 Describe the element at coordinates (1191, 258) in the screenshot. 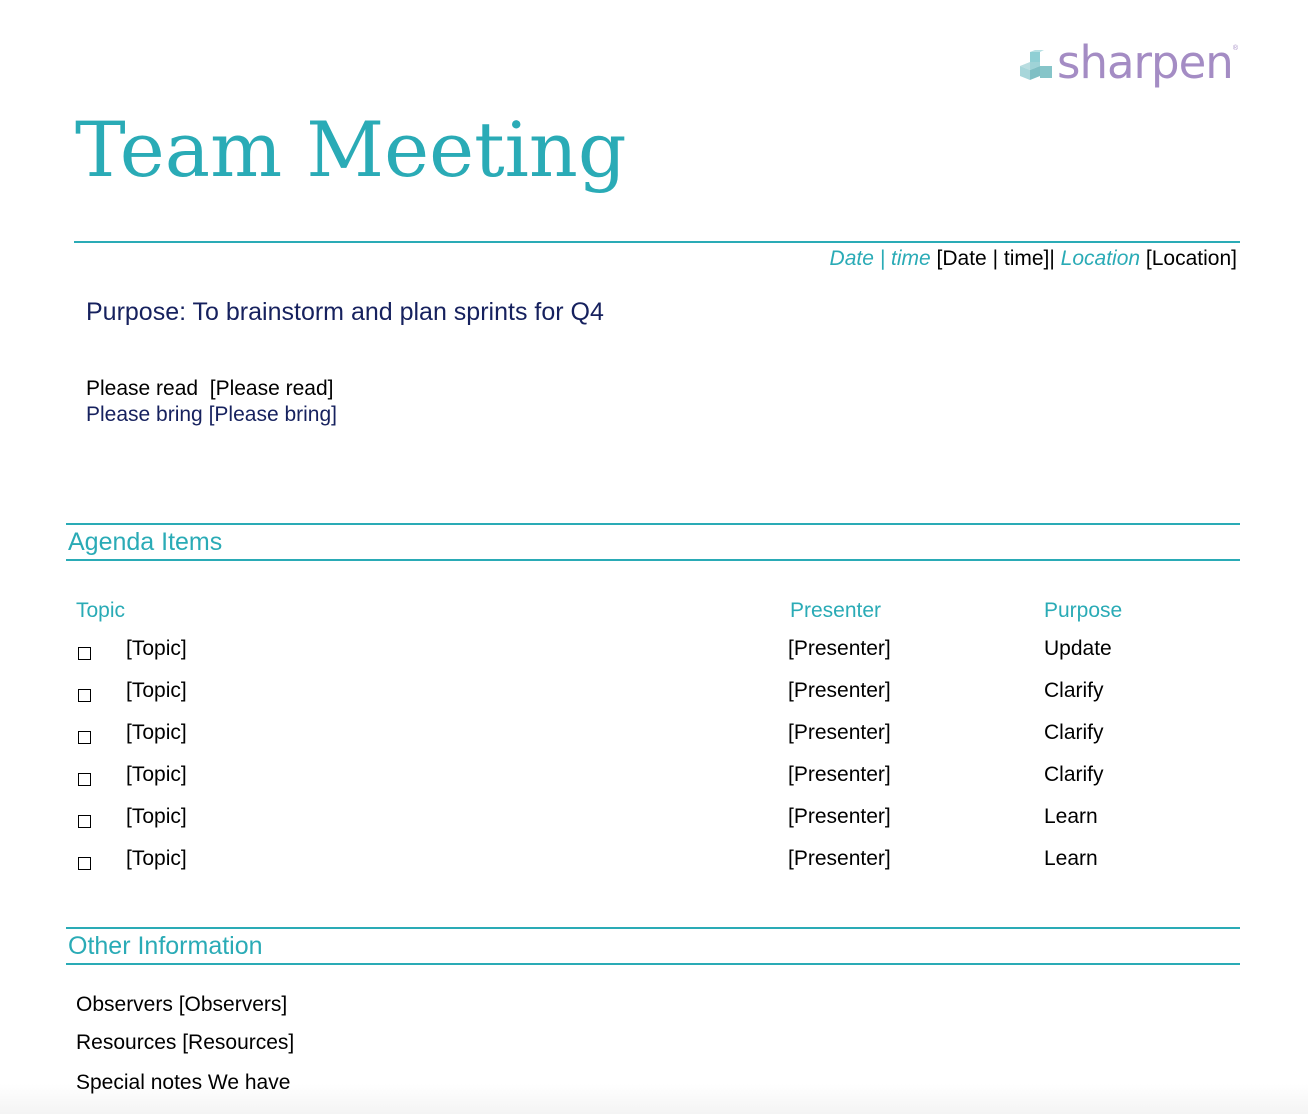

I see `location-field: [Location]` at that location.